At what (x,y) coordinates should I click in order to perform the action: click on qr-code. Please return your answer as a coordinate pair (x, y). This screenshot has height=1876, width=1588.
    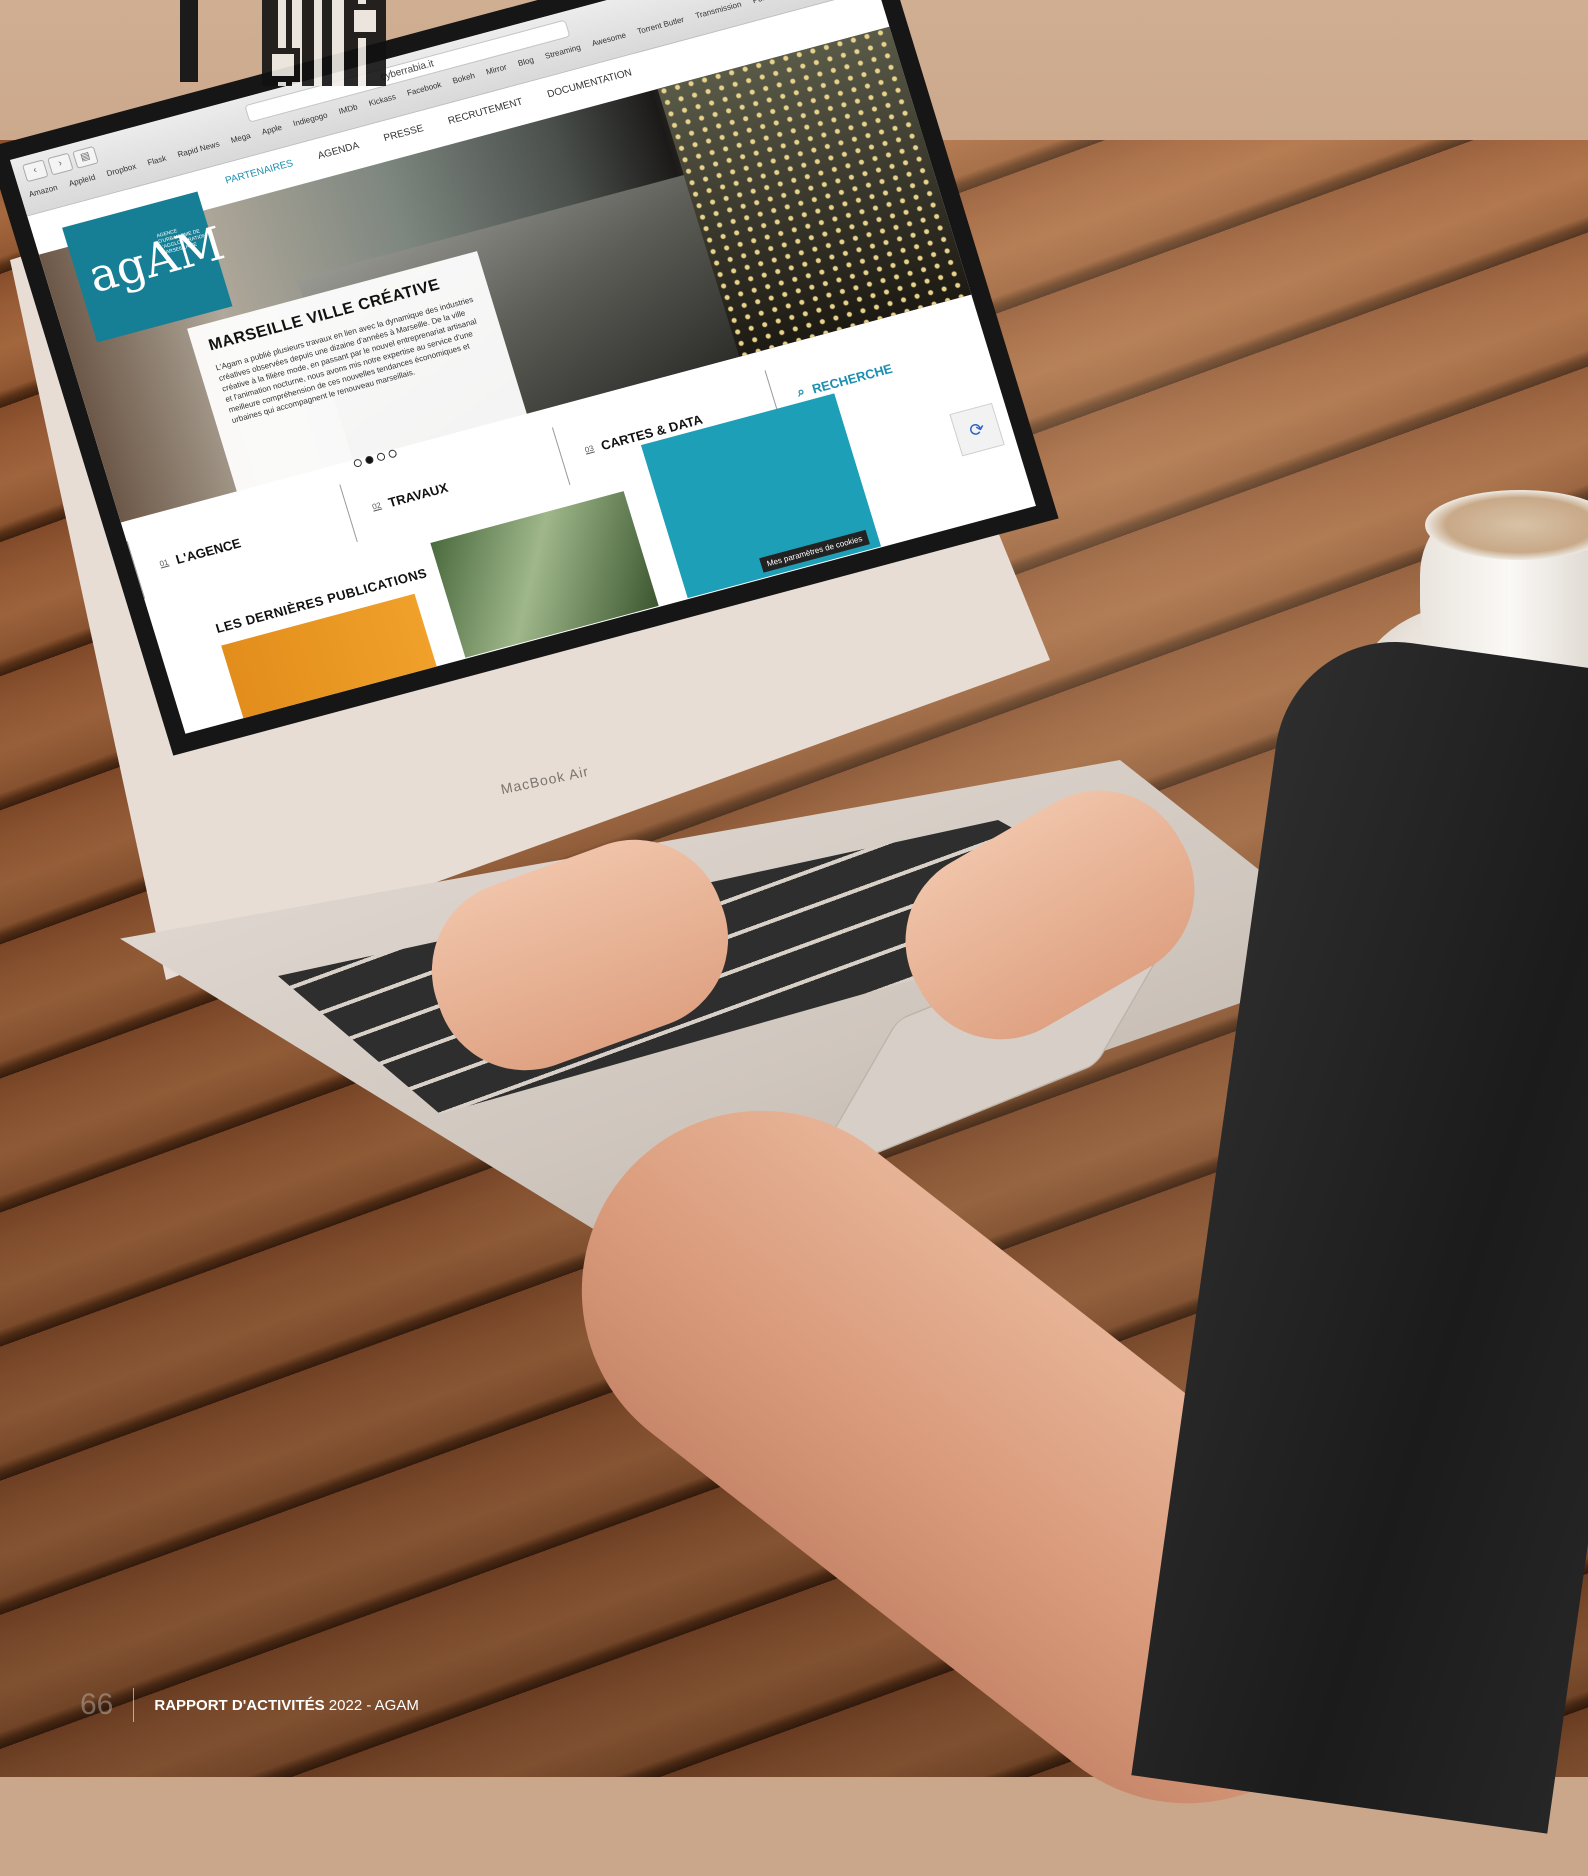
    Looking at the image, I should click on (324, 43).